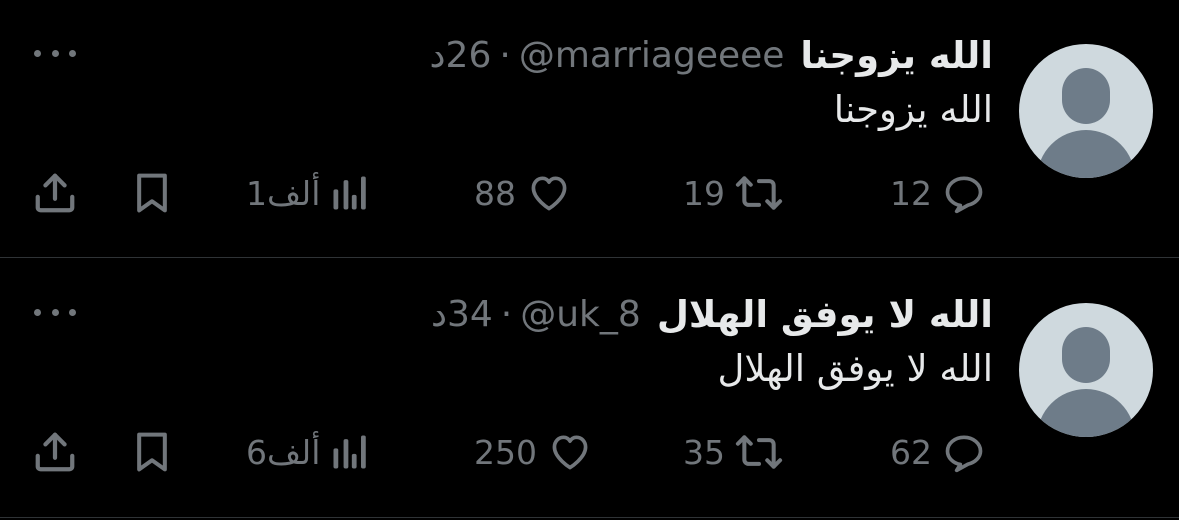 This screenshot has height=520, width=1179. I want to click on like-button: 250, so click(533, 452).